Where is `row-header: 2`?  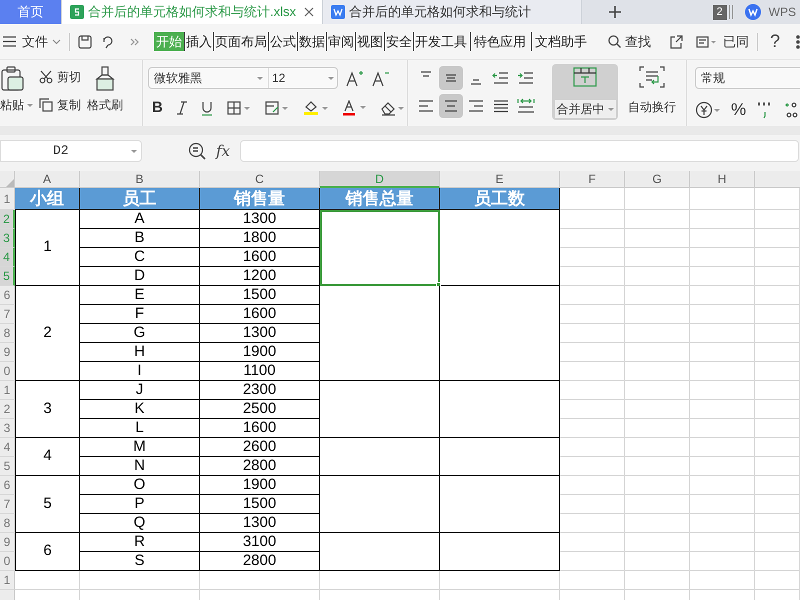 row-header: 2 is located at coordinates (7, 409).